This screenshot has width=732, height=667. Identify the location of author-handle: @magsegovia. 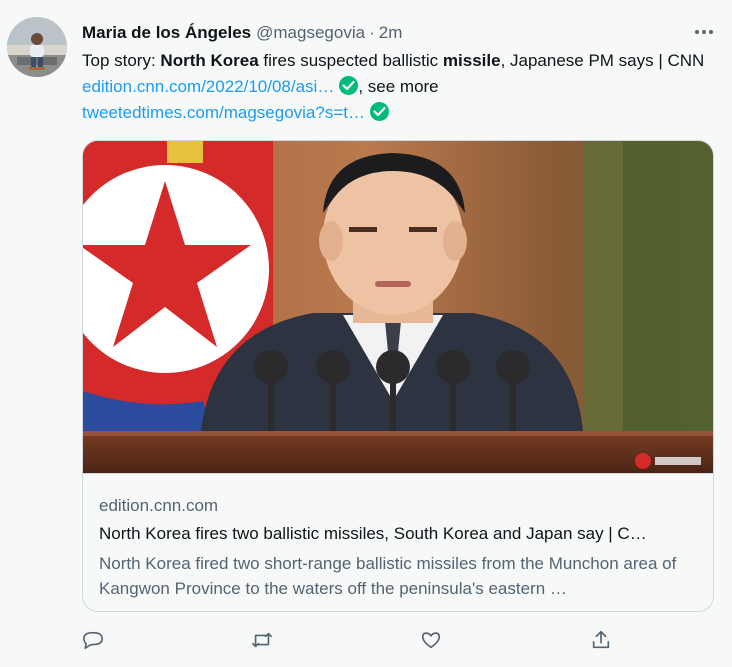
(310, 33).